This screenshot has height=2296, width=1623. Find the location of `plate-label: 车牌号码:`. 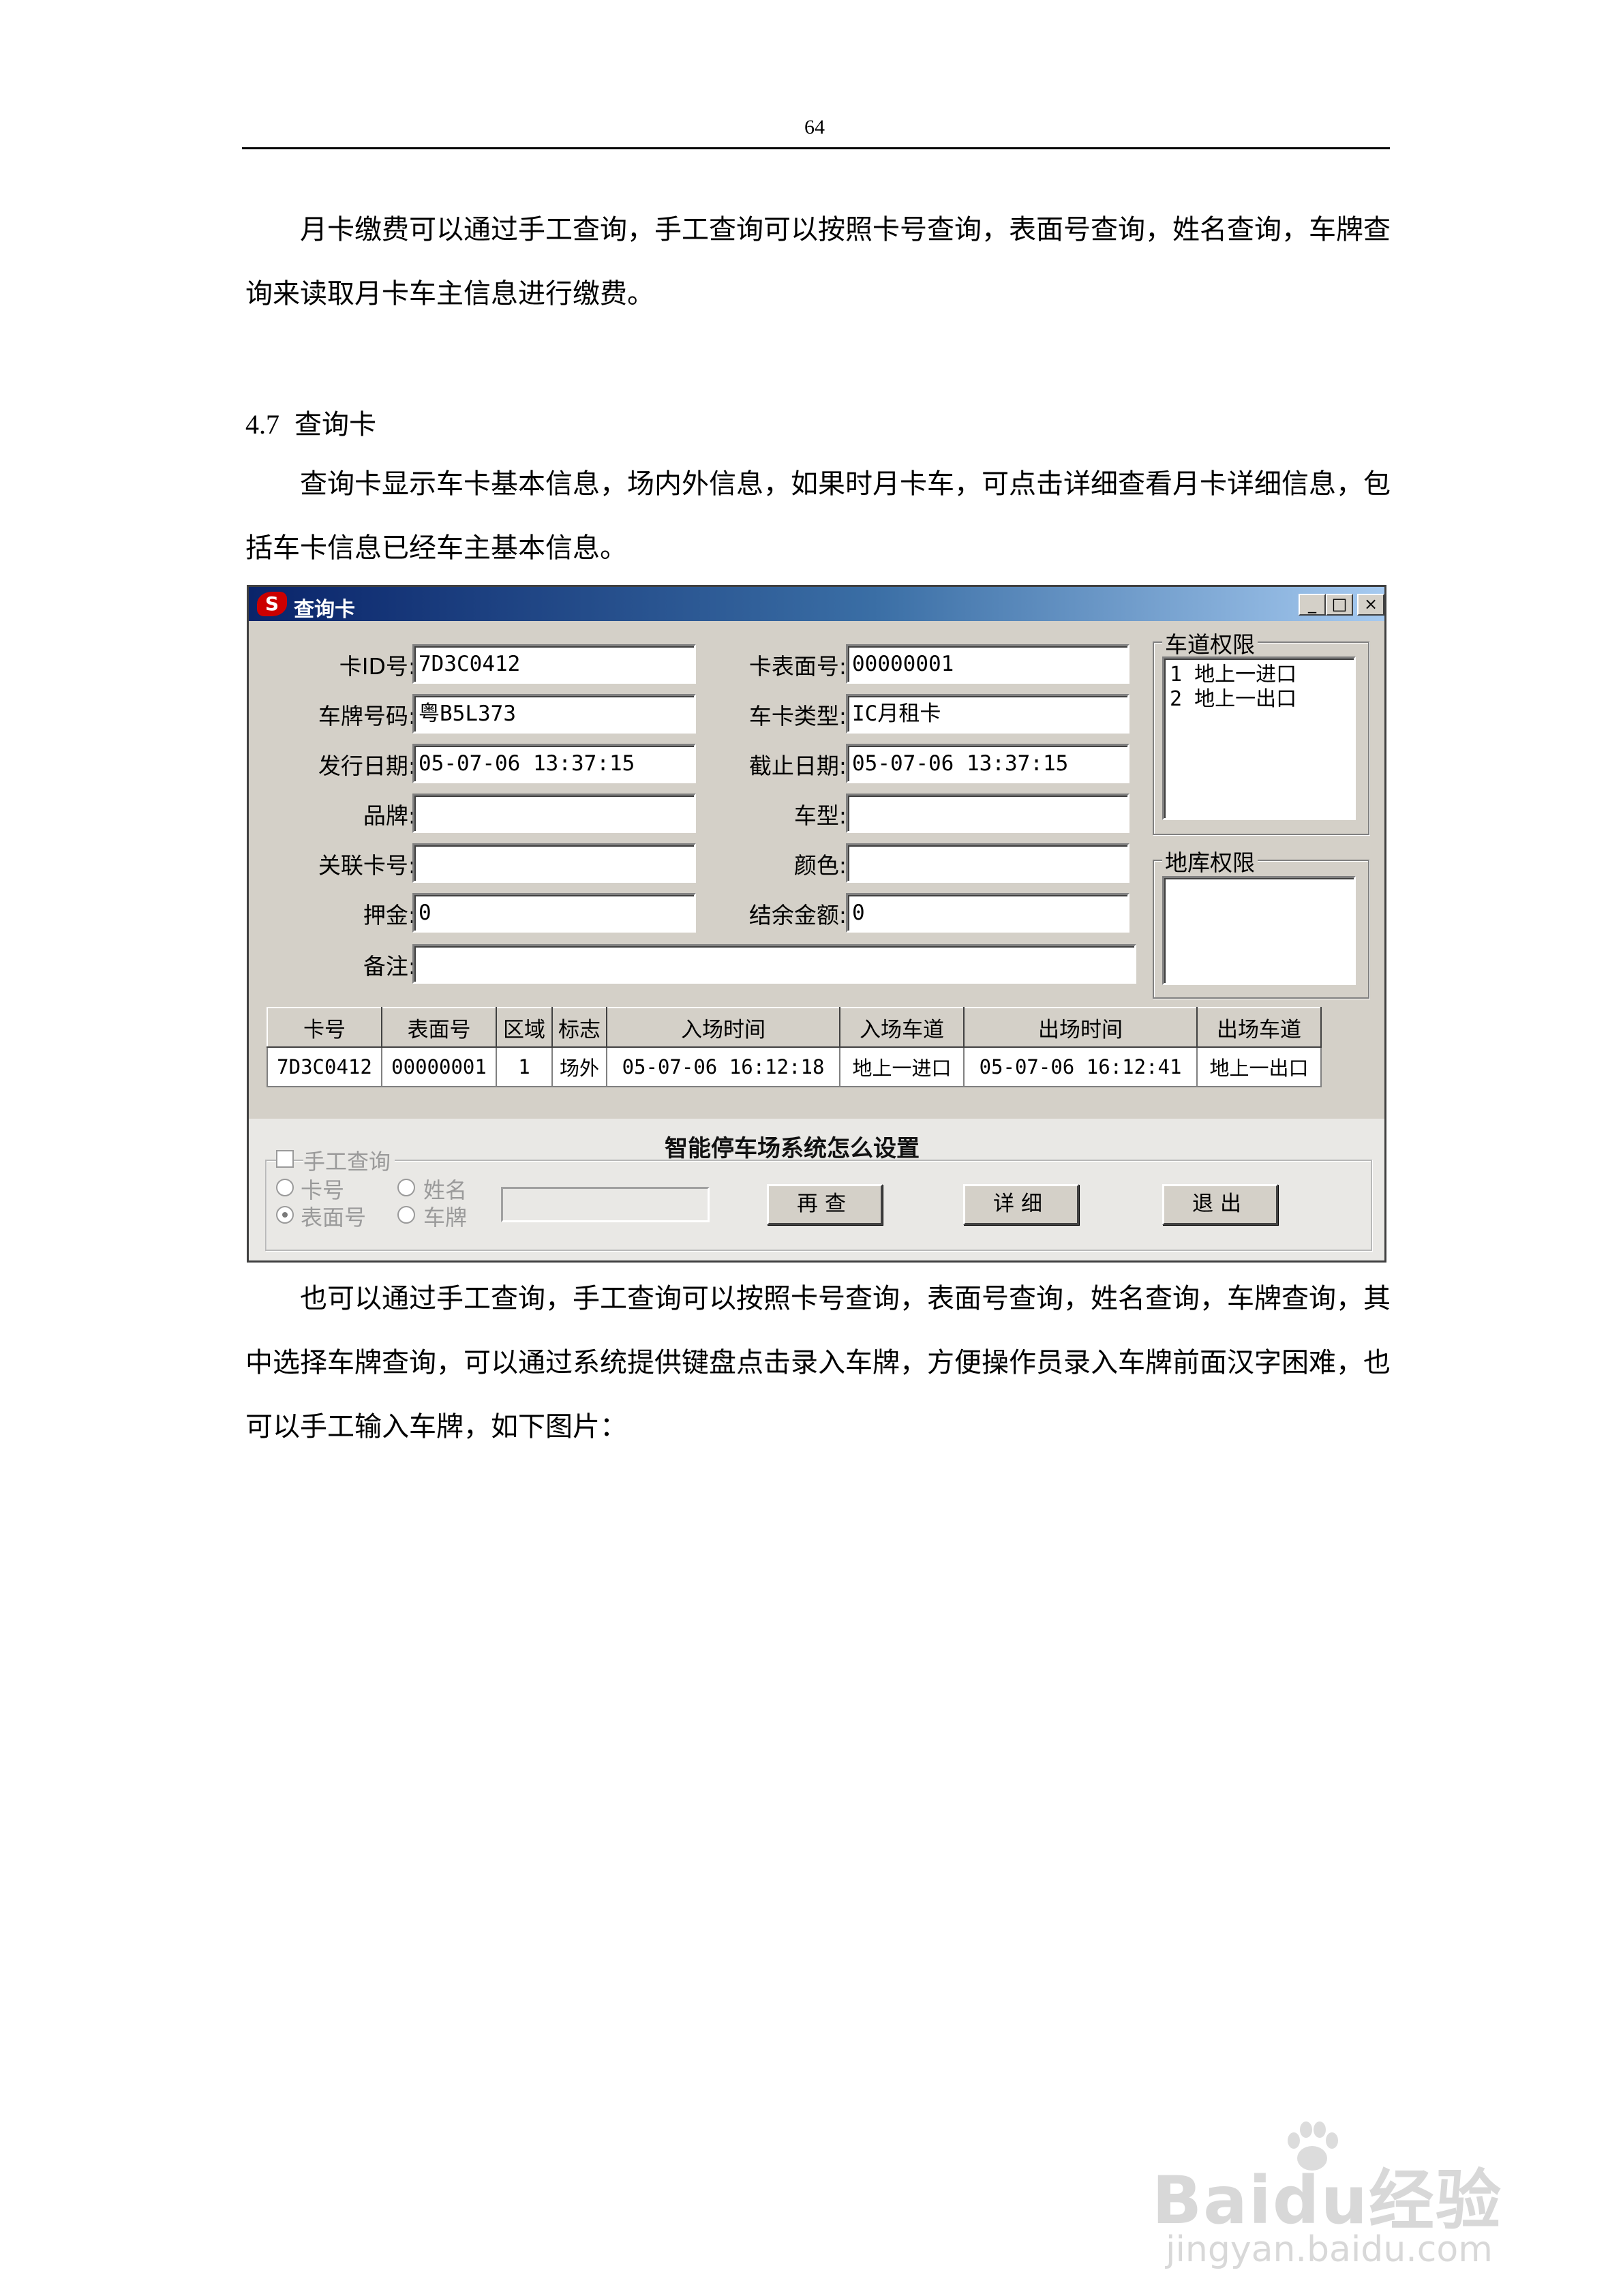

plate-label: 车牌号码: is located at coordinates (367, 716).